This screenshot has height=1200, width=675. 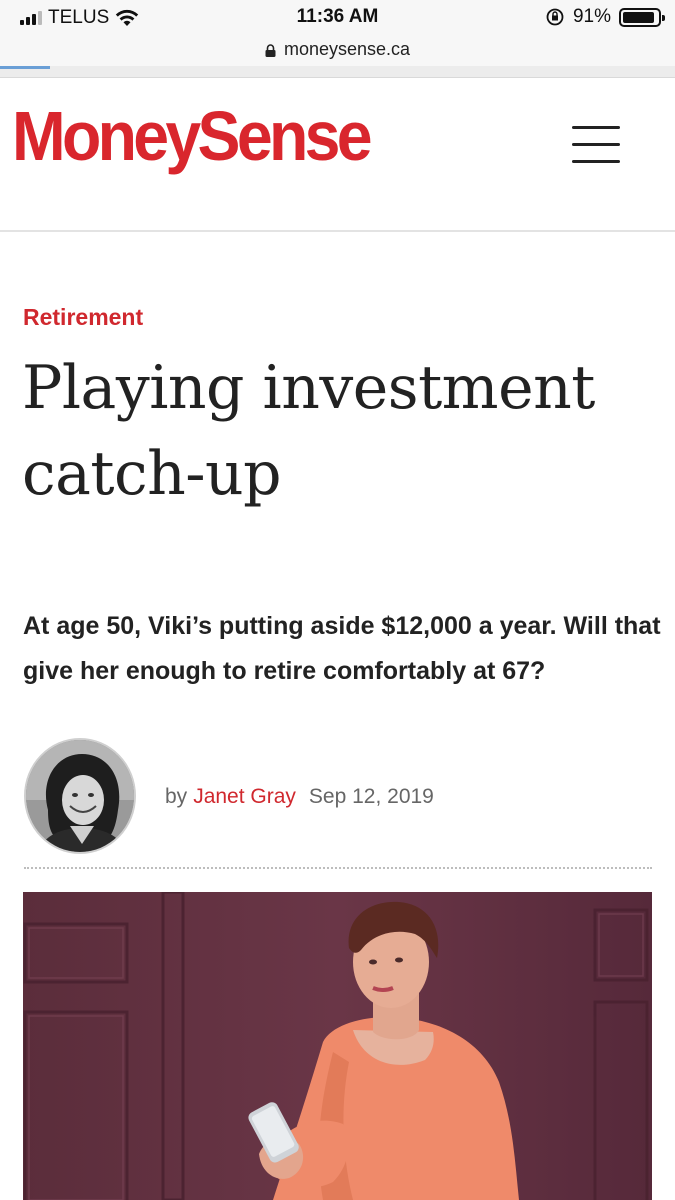 I want to click on byline: by Janet Gray Sep 12, 2019, so click(x=338, y=798).